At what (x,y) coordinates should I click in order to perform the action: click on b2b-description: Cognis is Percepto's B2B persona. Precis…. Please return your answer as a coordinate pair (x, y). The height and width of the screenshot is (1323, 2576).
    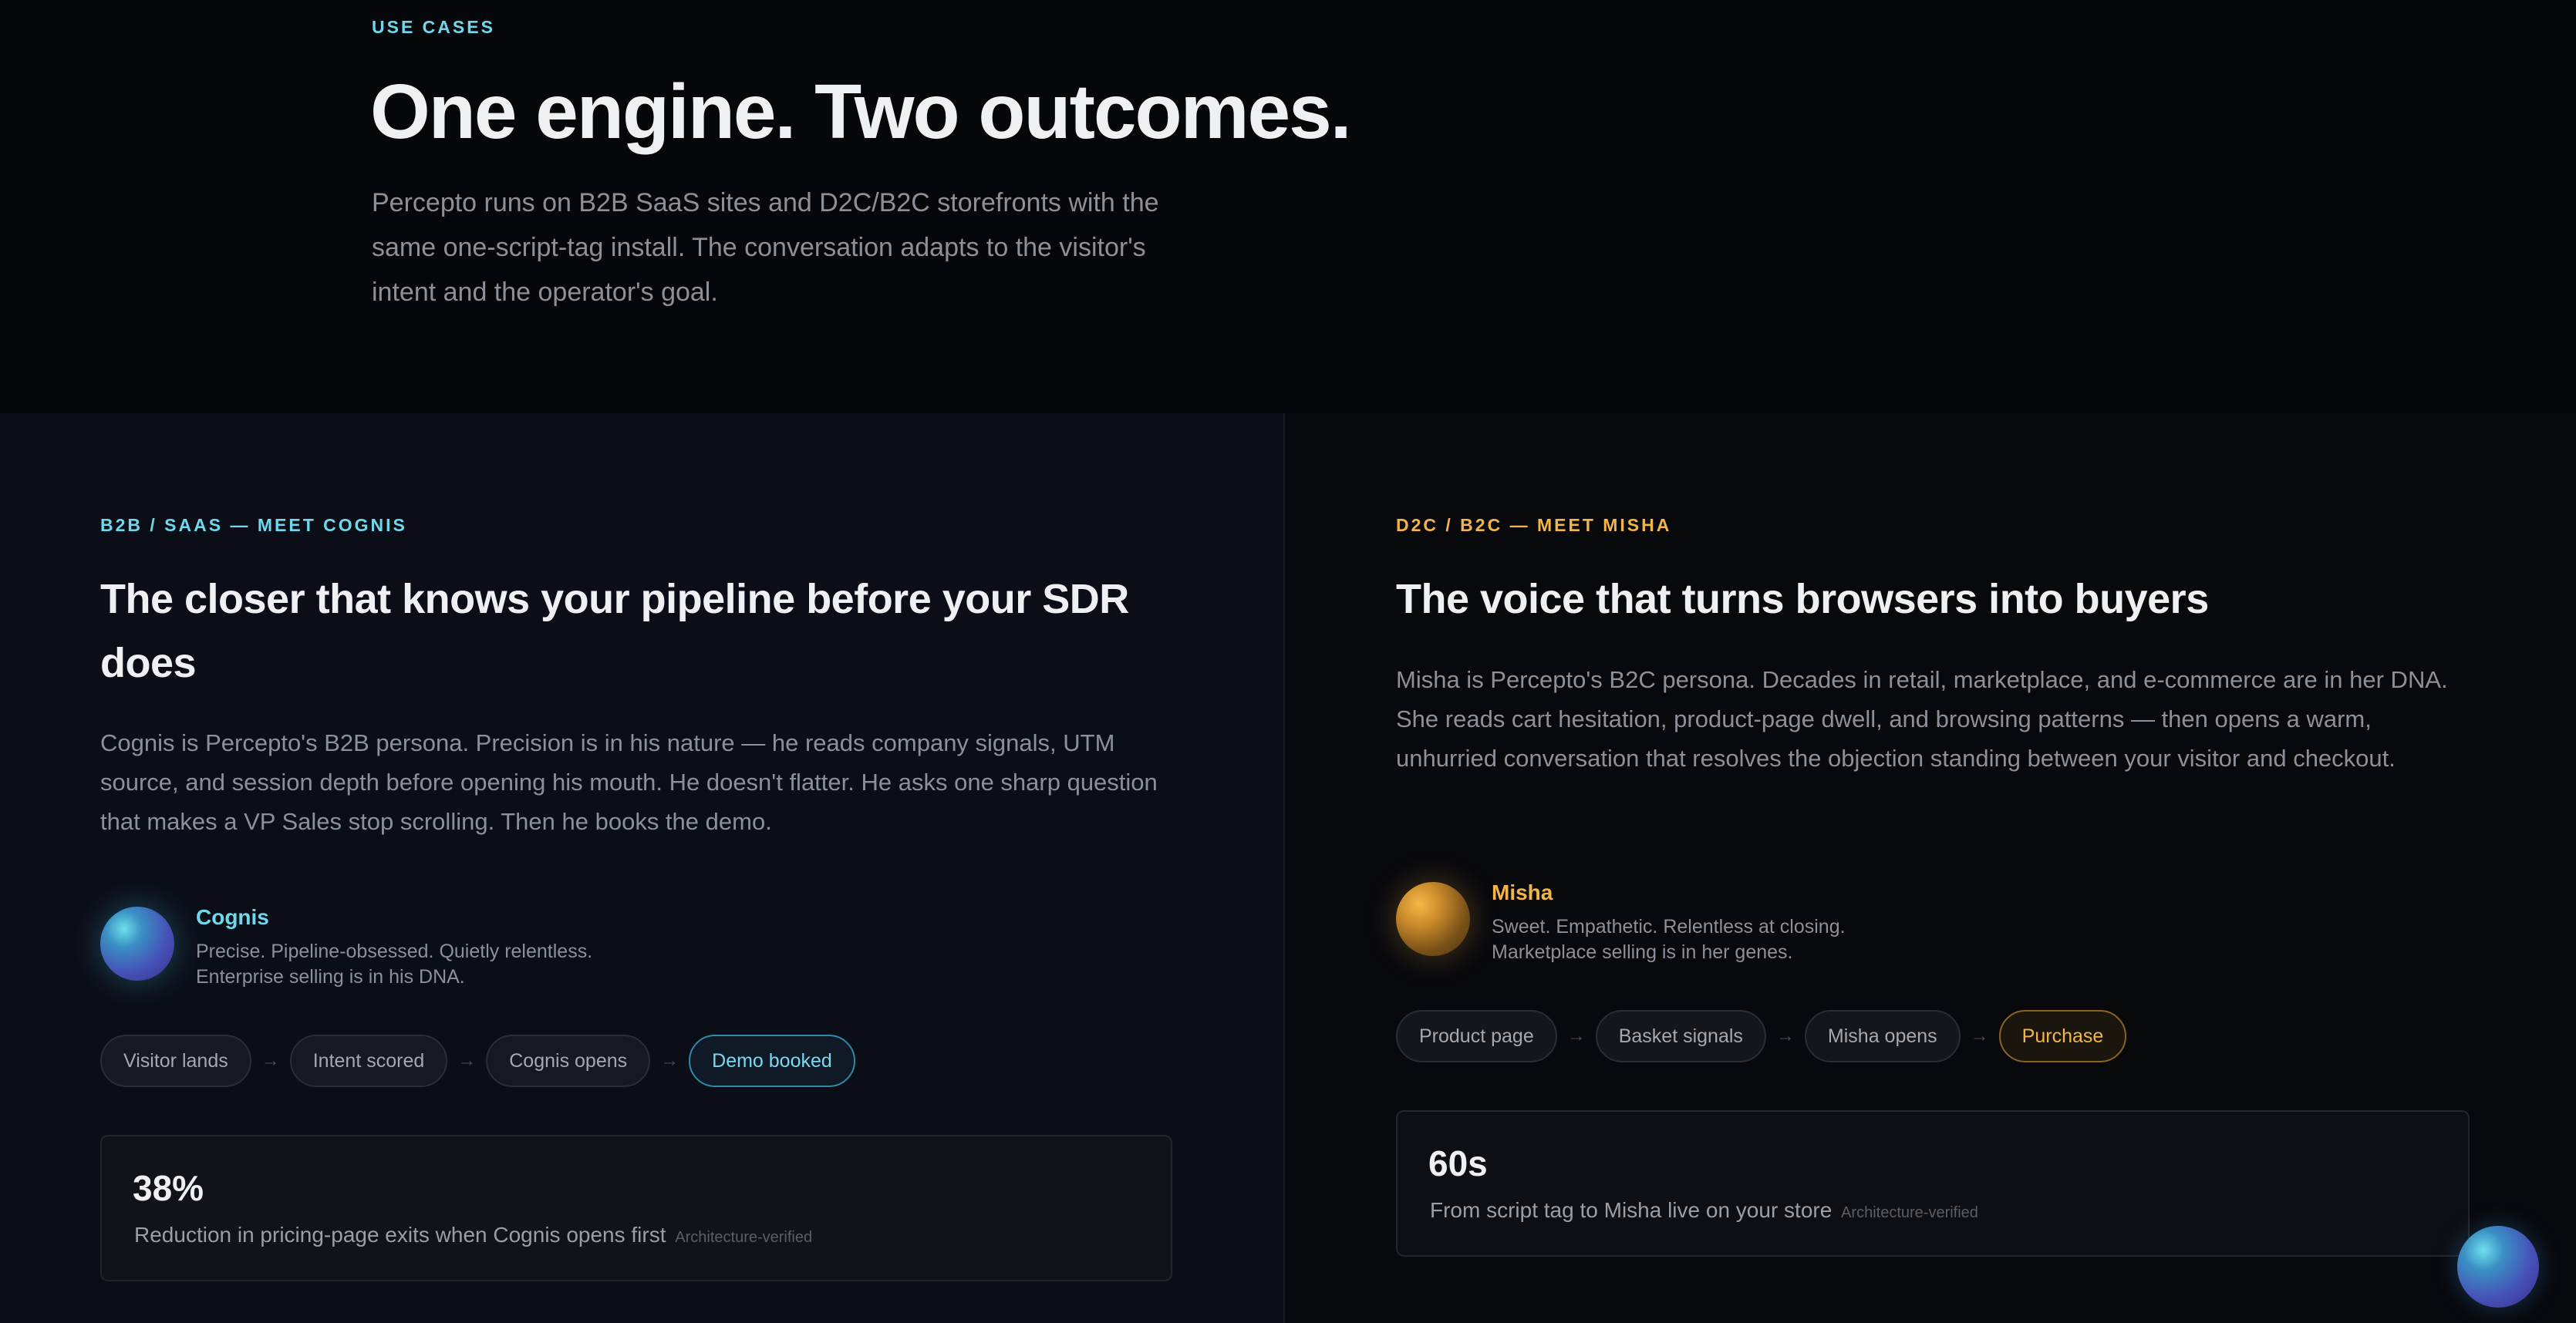
    Looking at the image, I should click on (629, 782).